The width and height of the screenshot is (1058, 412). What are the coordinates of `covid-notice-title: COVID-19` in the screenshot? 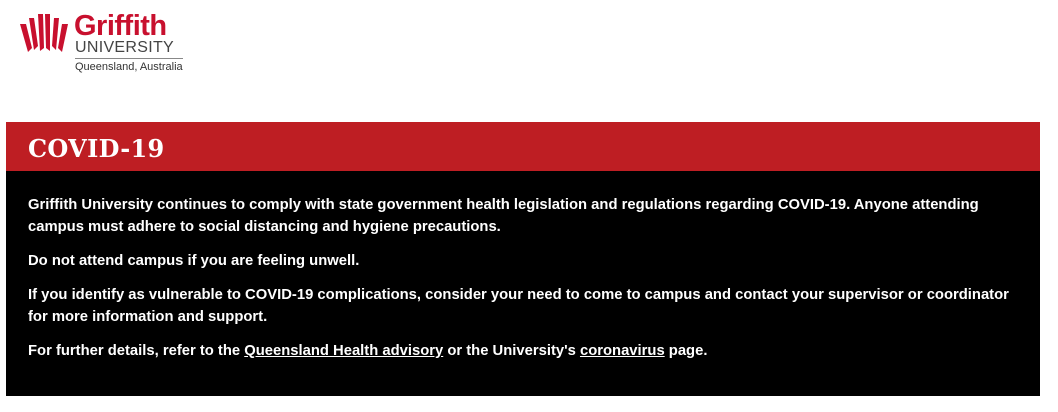 It's located at (96, 148).